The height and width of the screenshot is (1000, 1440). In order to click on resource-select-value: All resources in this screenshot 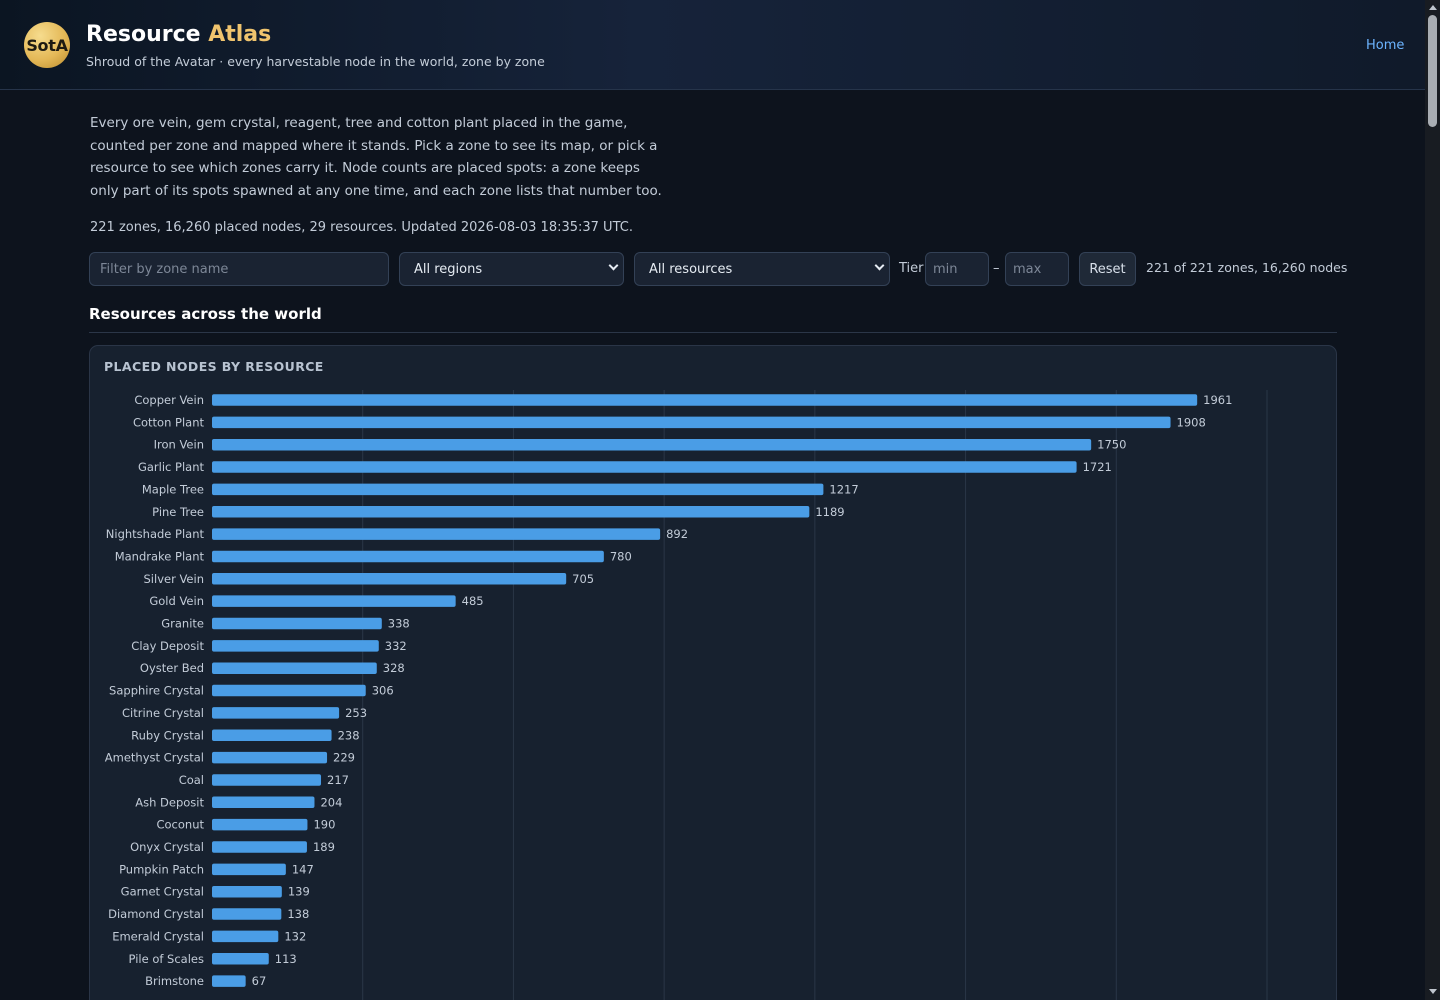, I will do `click(691, 269)`.